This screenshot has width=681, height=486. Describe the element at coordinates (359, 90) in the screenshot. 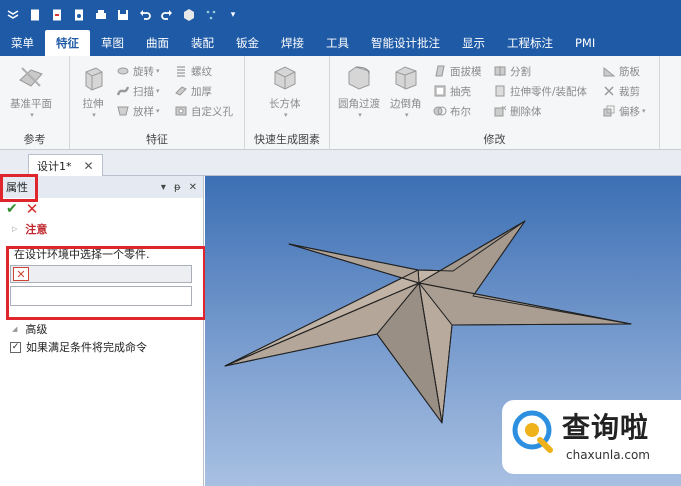

I see `fillet-button: 圆角过渡 ▾` at that location.